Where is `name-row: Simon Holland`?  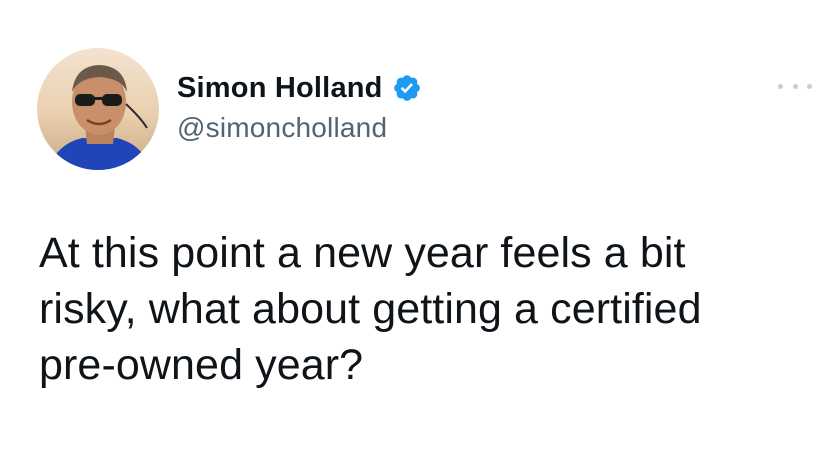 name-row: Simon Holland is located at coordinates (299, 88).